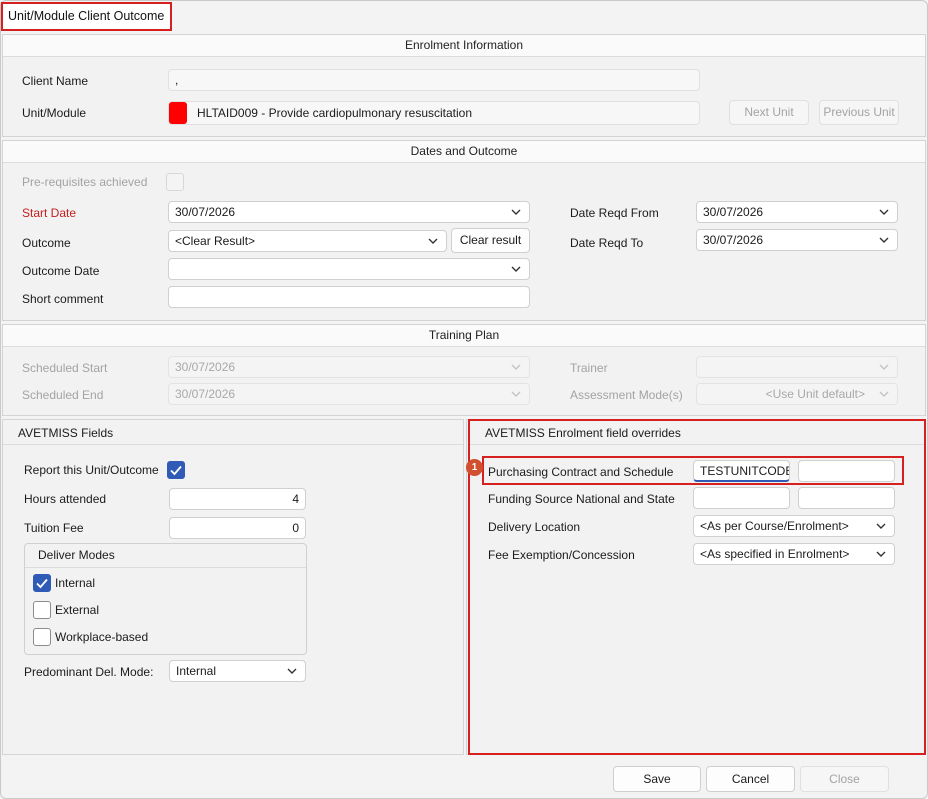 Image resolution: width=928 pixels, height=799 pixels. Describe the element at coordinates (464, 336) in the screenshot. I see `training-header: Training Plan` at that location.